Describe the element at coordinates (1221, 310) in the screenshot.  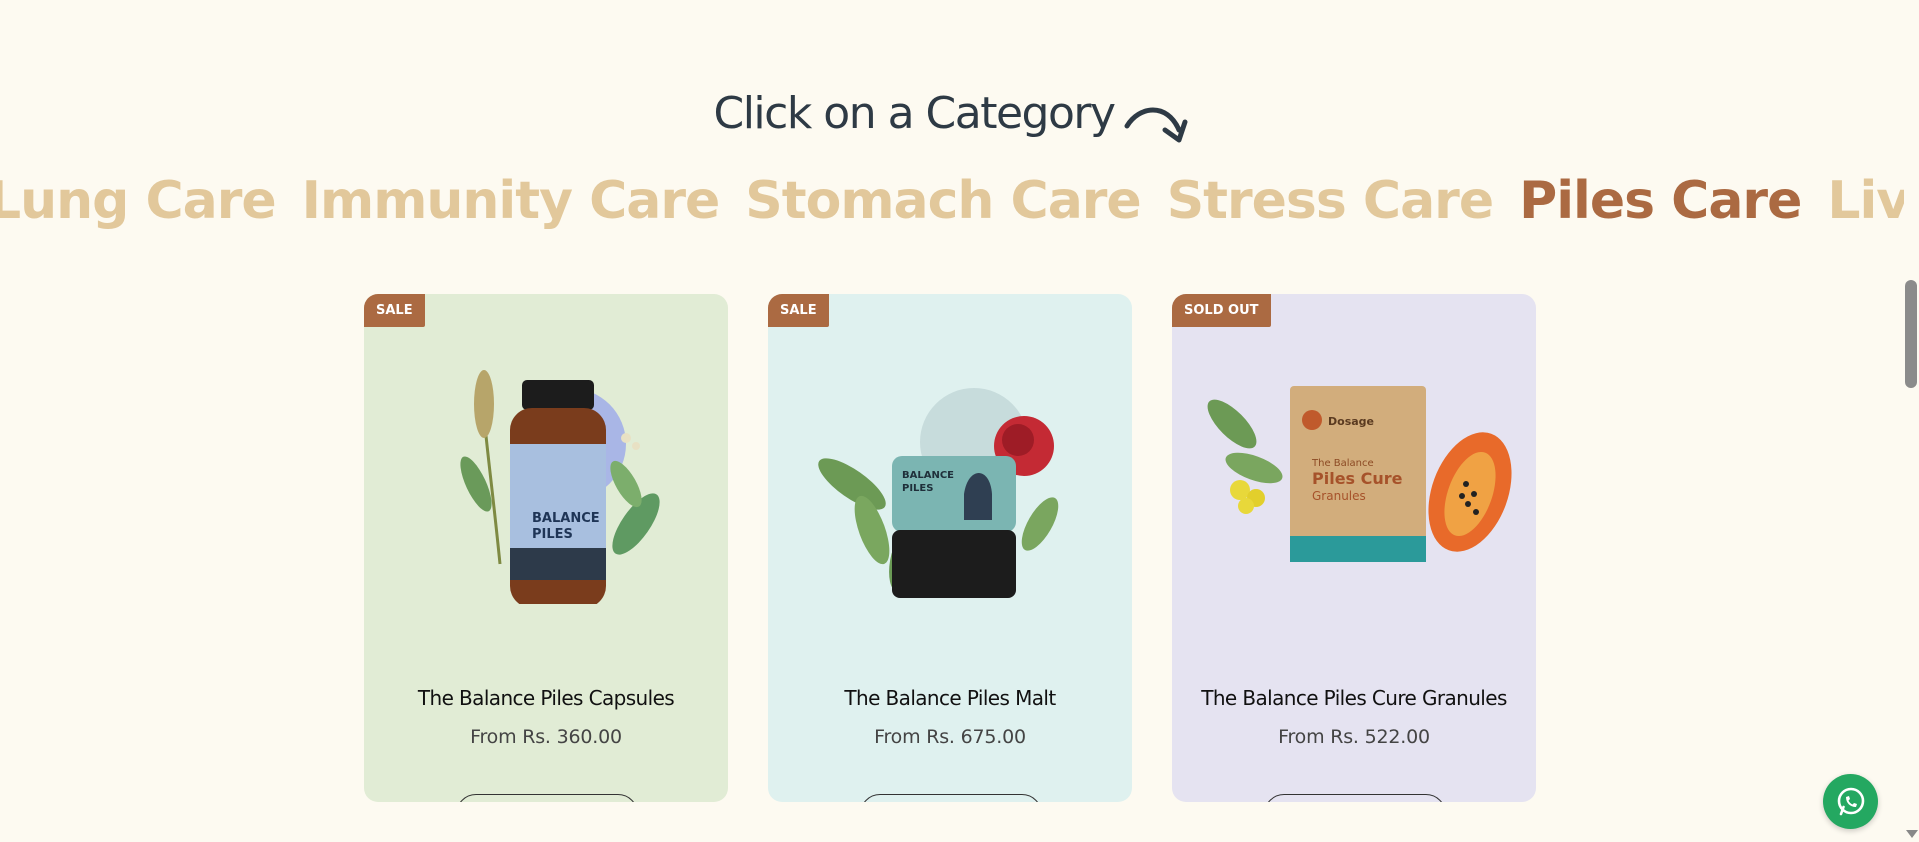
I see `sold-out-badge: SOLD OUT` at that location.